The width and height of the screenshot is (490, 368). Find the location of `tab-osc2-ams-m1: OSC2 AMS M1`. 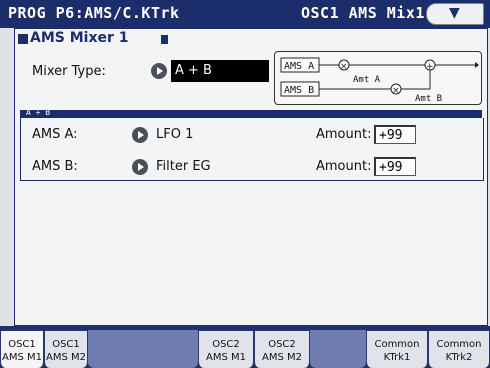

tab-osc2-ams-m1: OSC2 AMS M1 is located at coordinates (226, 349).